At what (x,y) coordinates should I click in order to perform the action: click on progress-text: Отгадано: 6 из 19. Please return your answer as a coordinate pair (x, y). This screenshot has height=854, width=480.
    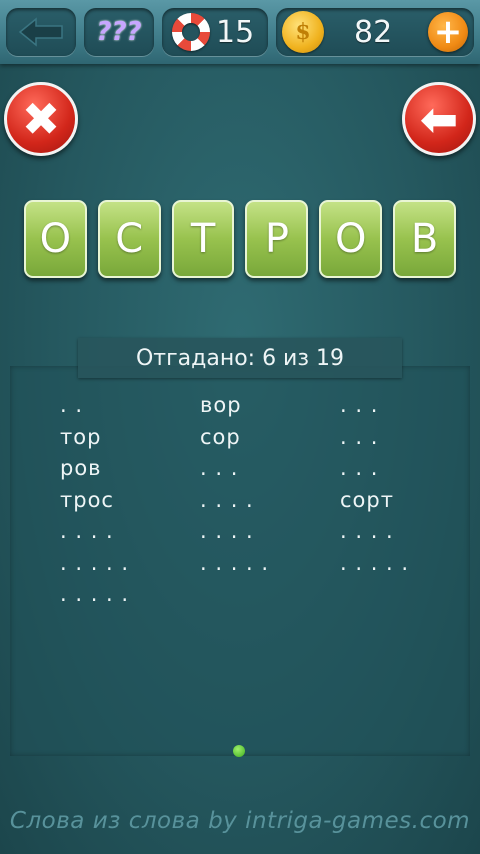
    Looking at the image, I should click on (240, 358).